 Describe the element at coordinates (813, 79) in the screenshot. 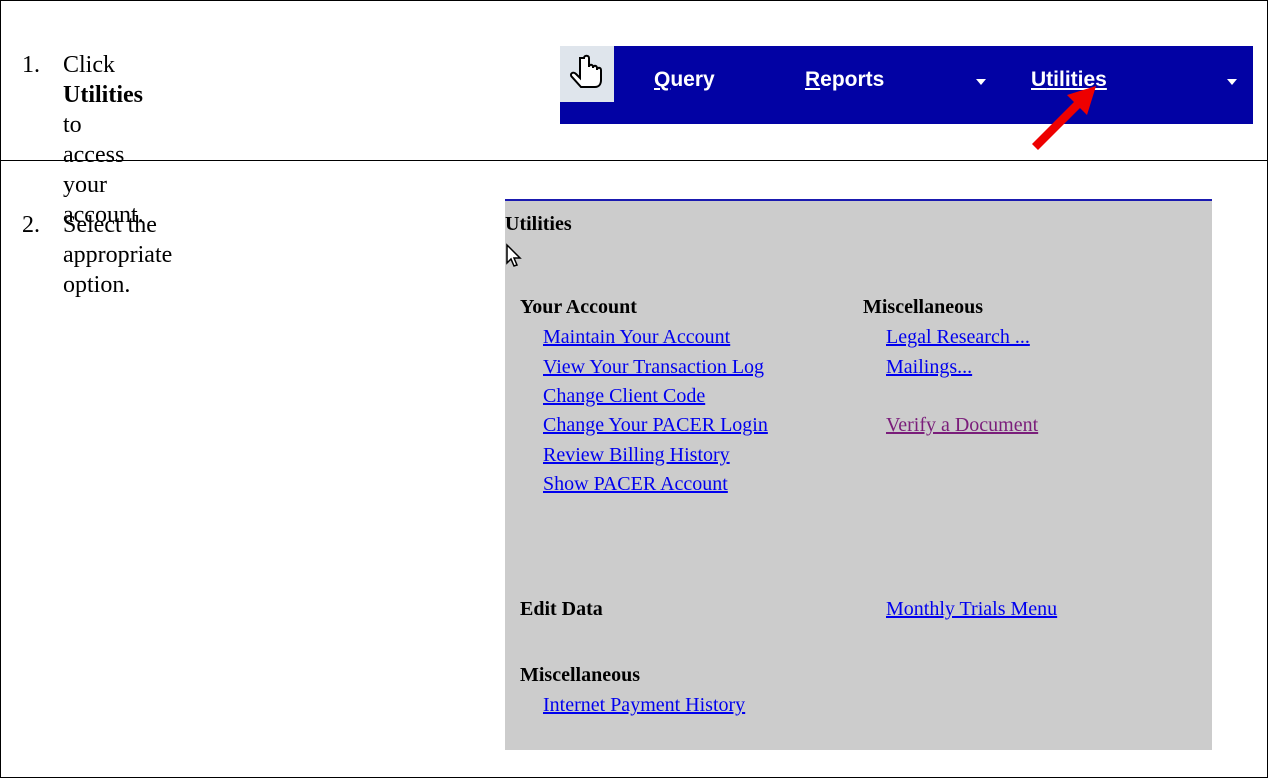

I see `menu-reports-accel: R` at that location.